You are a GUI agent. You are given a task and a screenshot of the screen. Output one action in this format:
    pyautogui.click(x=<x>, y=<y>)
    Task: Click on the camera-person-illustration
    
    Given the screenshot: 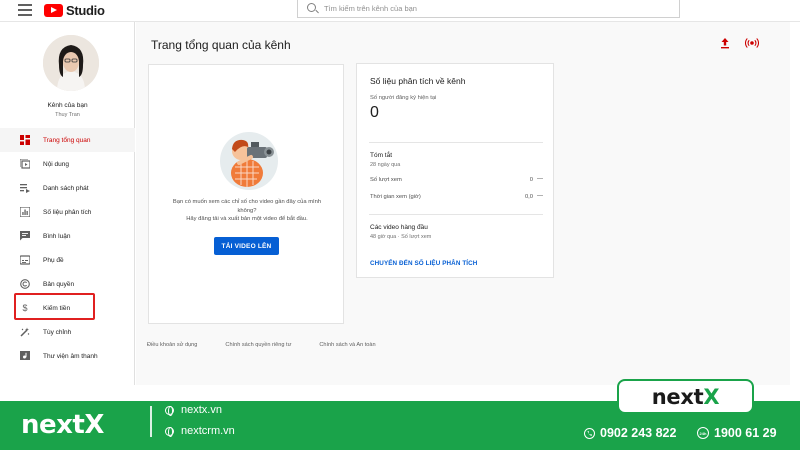 What is the action you would take?
    pyautogui.click(x=249, y=159)
    